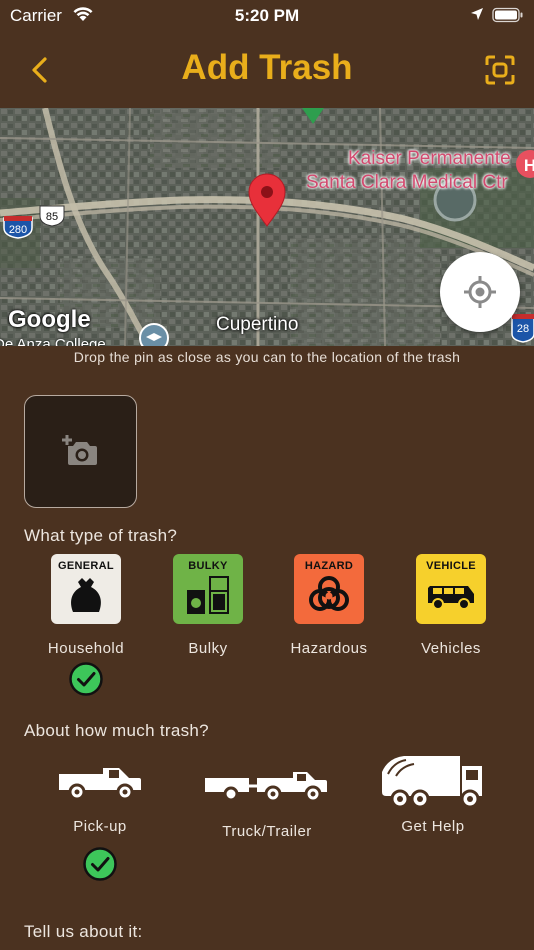 The width and height of the screenshot is (534, 950). What do you see at coordinates (429, 158) in the screenshot?
I see `map-poi-label: Kaiser Permanente` at bounding box center [429, 158].